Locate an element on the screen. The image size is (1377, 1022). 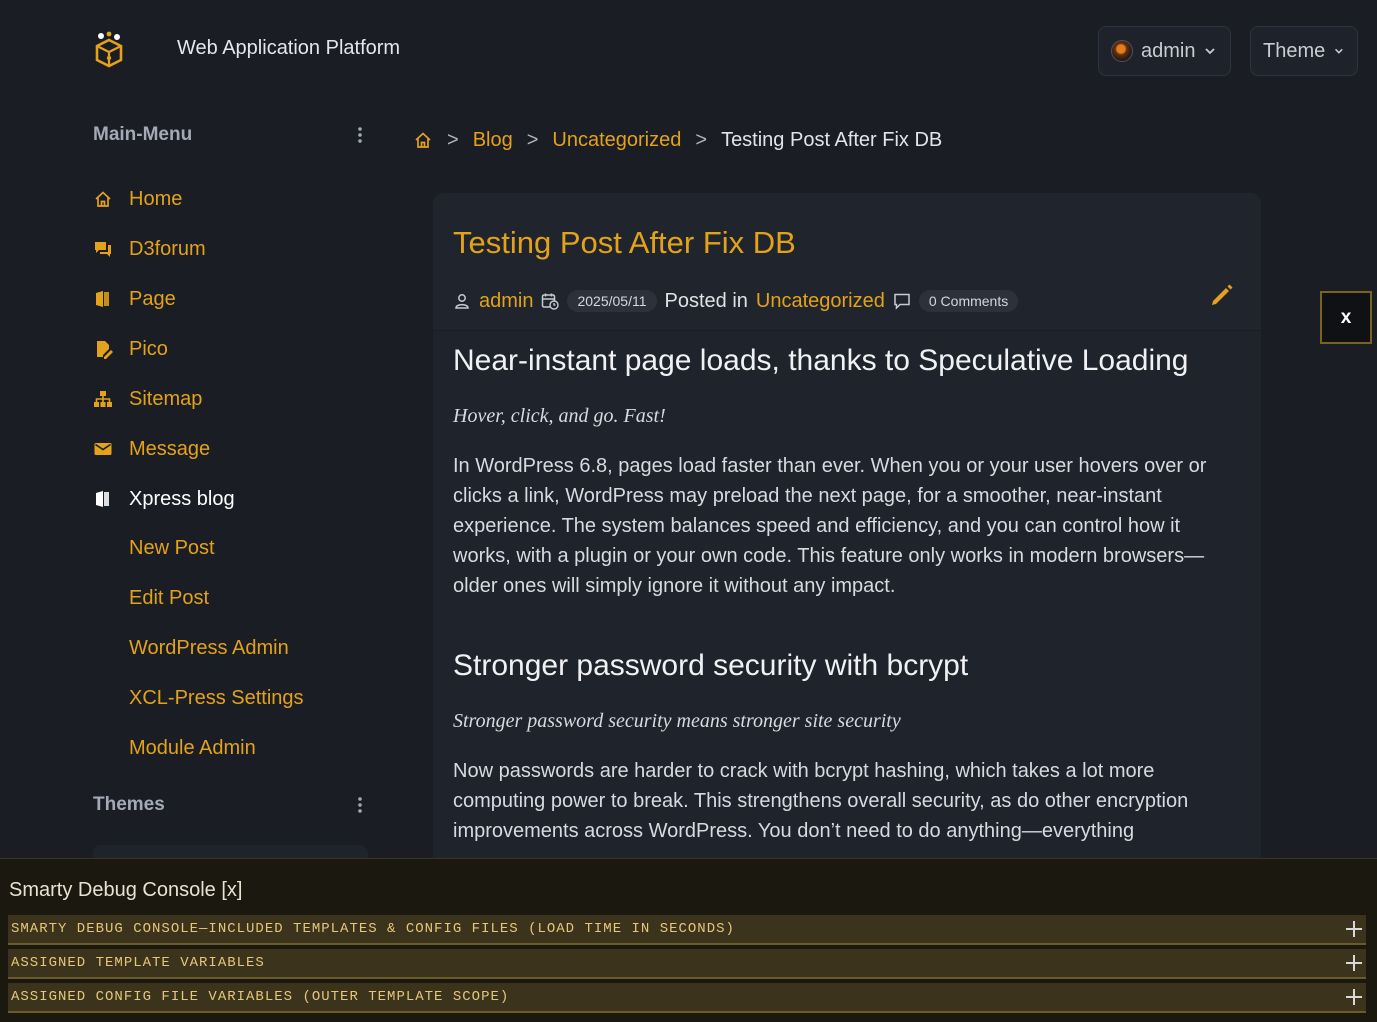
post-title: Testing Post After Fix DB is located at coordinates (624, 242).